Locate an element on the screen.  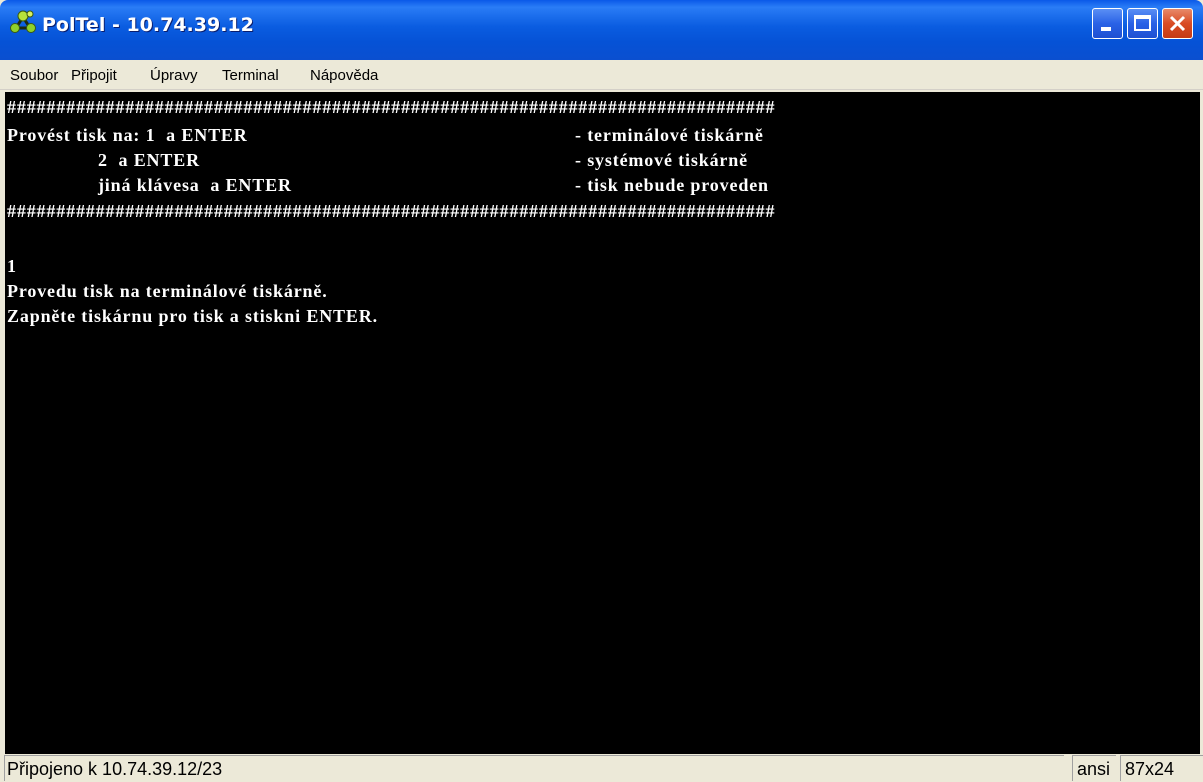
connection-status: Připojeno k 10.74.39.12/23 is located at coordinates (534, 768).